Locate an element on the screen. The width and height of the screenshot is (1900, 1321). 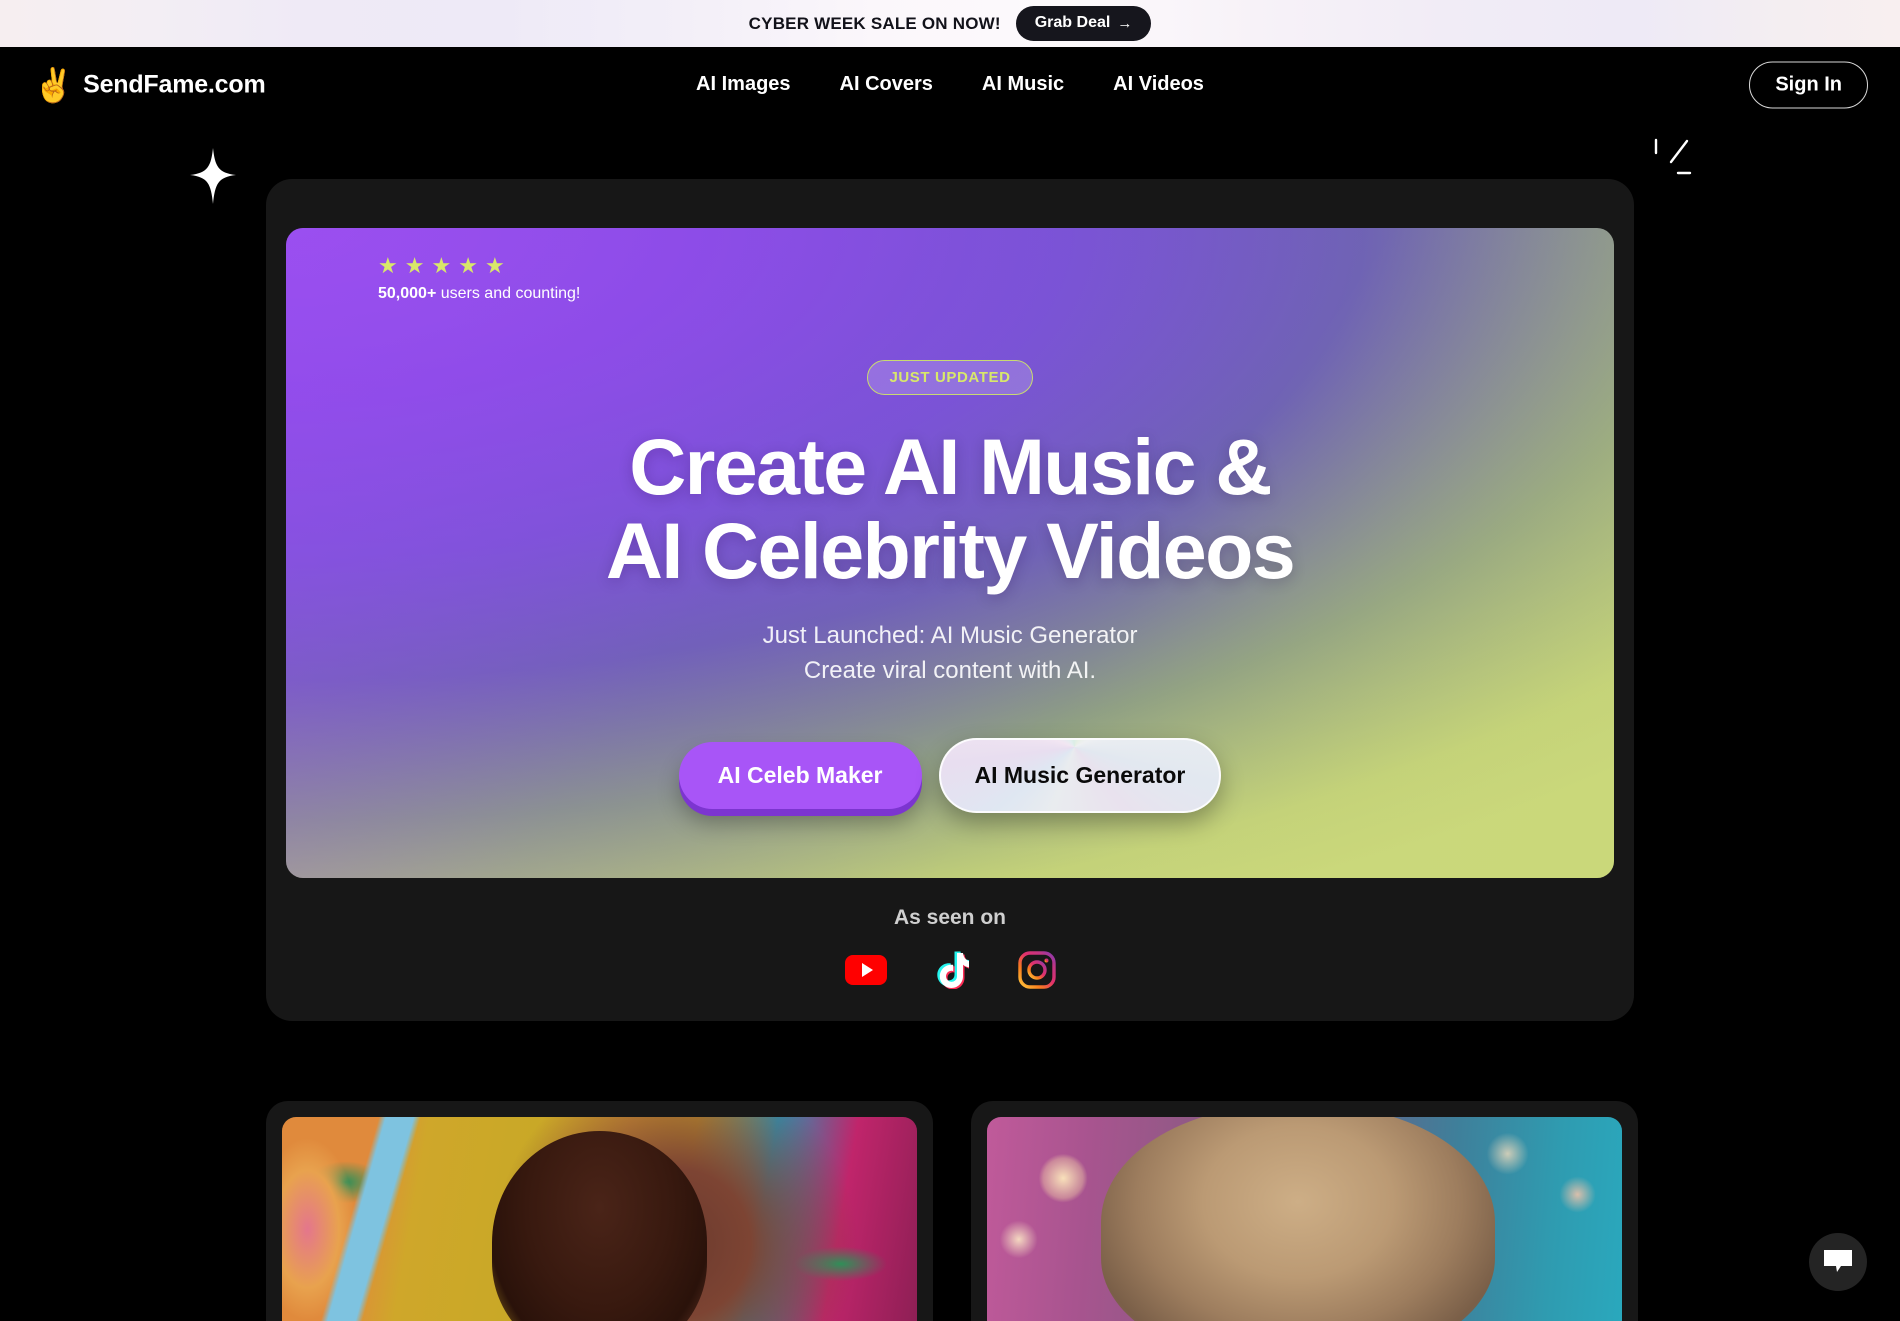
ai-music-generator-label: AI Music Generator is located at coordinates (1080, 774).